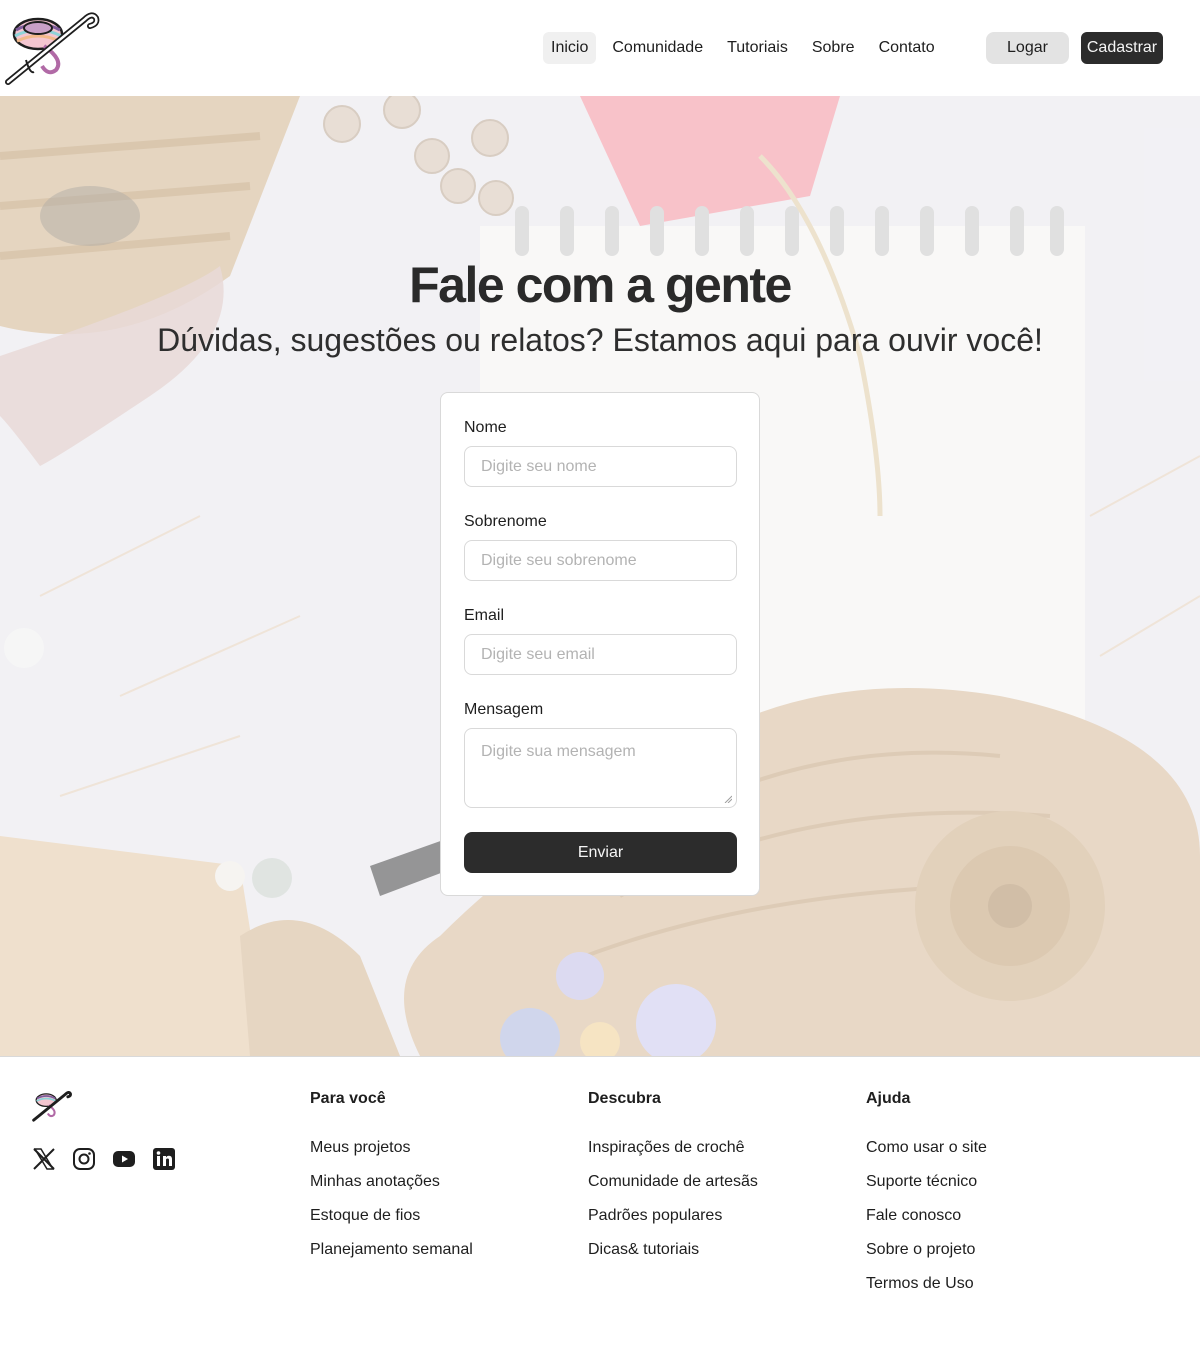 This screenshot has width=1200, height=1353. I want to click on footer-link: Estoque de fios, so click(391, 1216).